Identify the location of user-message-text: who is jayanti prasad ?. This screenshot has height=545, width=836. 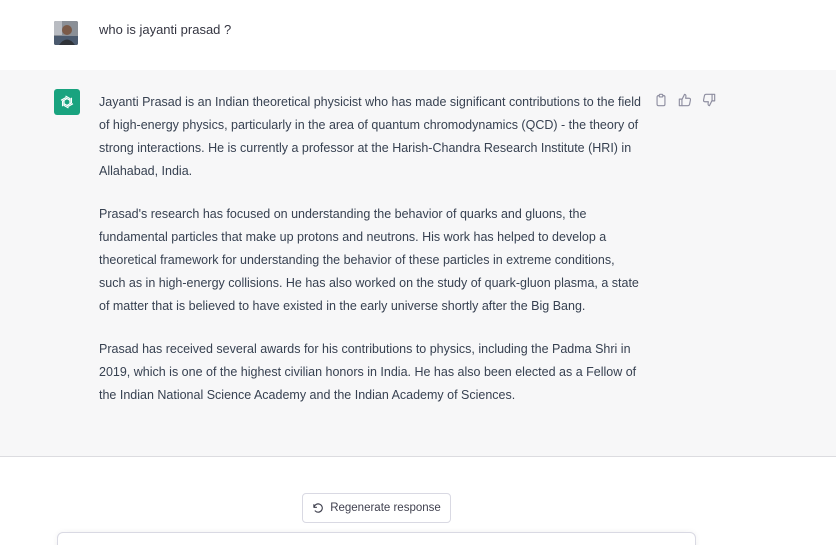
(165, 29).